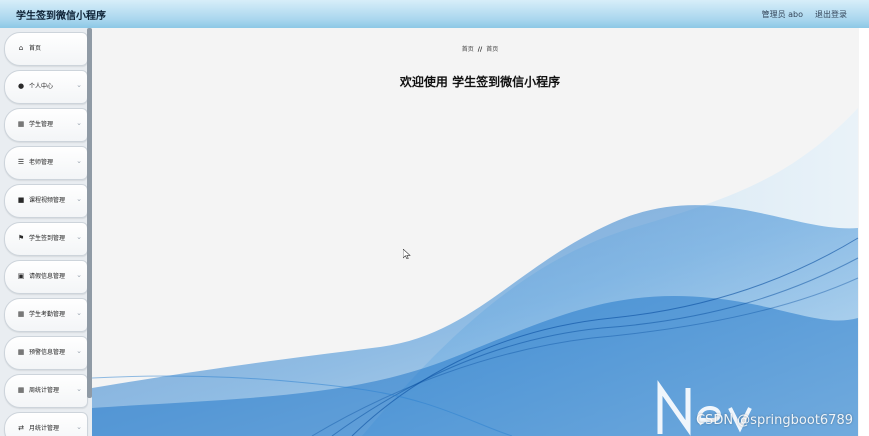  I want to click on sidebar-item-label: 学生签到管理, so click(47, 238).